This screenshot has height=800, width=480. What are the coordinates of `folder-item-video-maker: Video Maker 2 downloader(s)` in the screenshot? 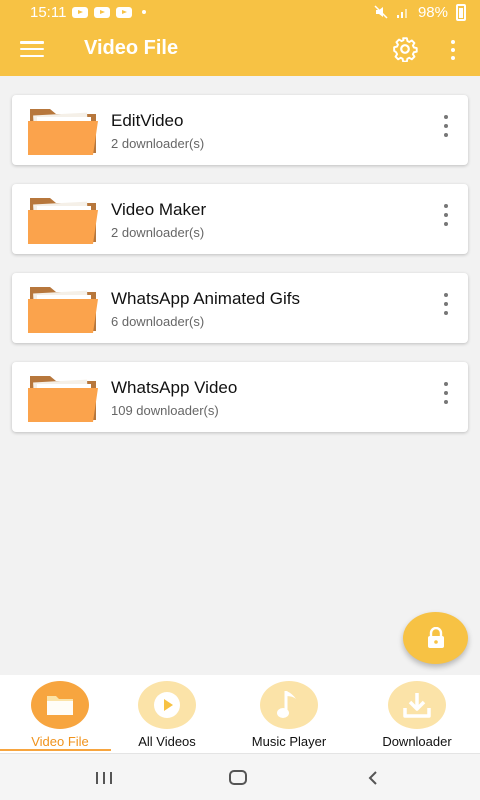 It's located at (240, 219).